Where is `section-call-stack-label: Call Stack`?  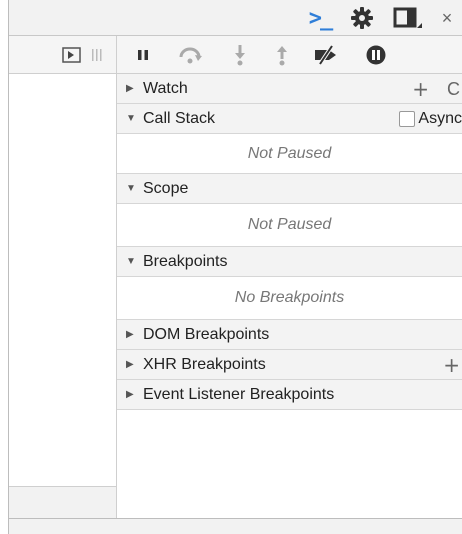 section-call-stack-label: Call Stack is located at coordinates (179, 118).